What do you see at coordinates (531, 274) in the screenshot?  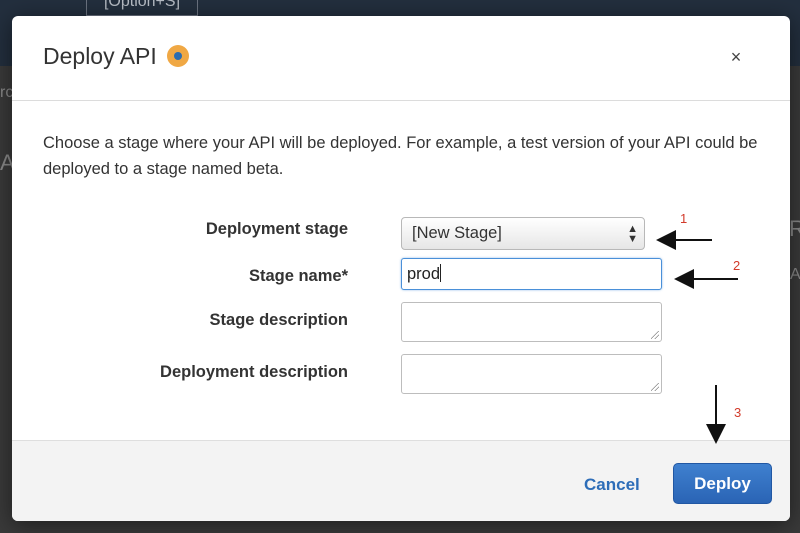 I see `stage-name-input: prod` at bounding box center [531, 274].